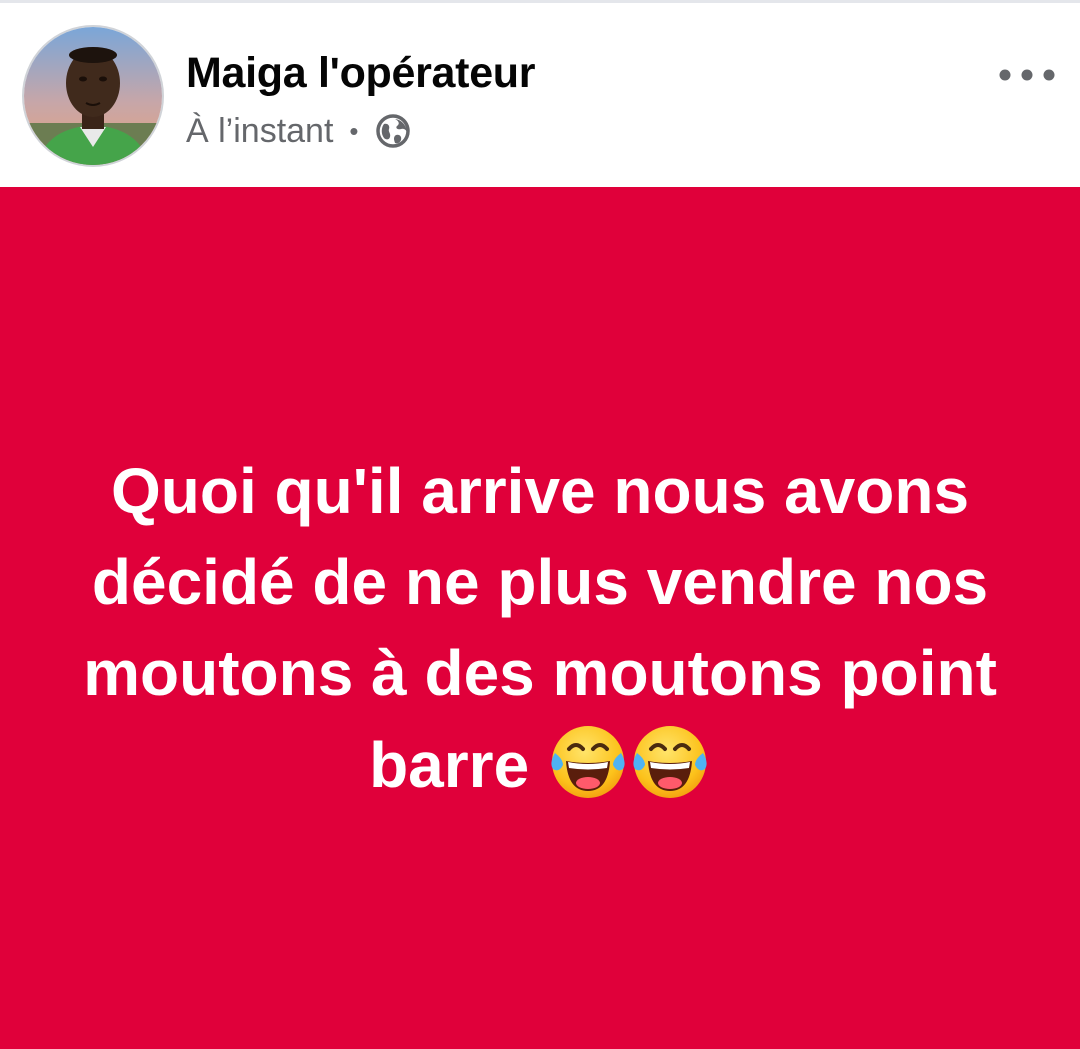 The image size is (1080, 1049). Describe the element at coordinates (93, 96) in the screenshot. I see `avatar` at that location.